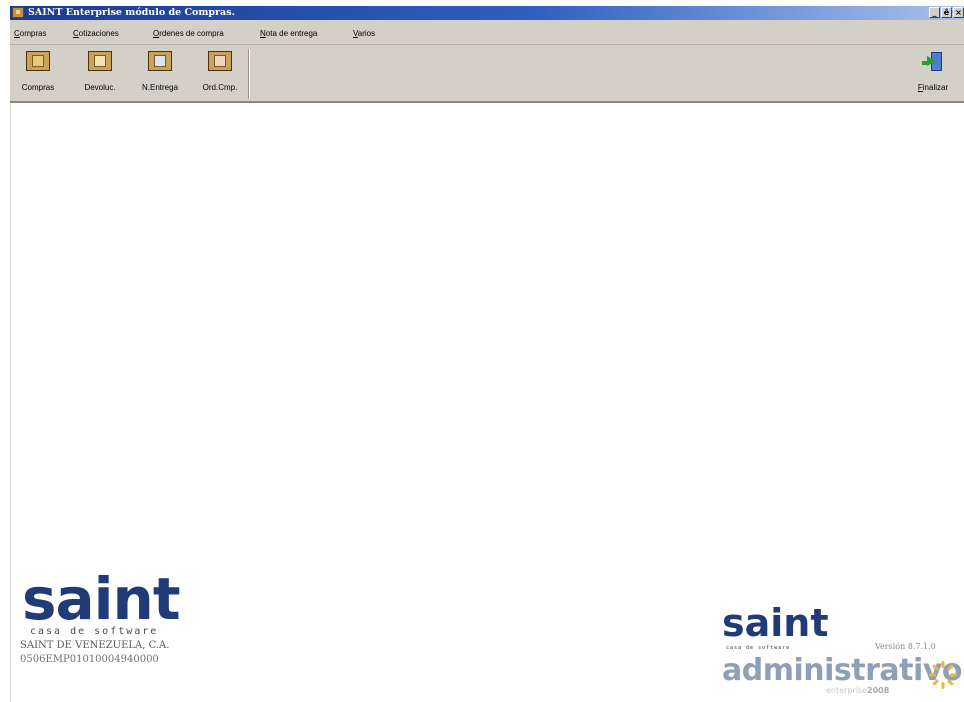 This screenshot has width=964, height=702. What do you see at coordinates (291, 33) in the screenshot?
I see `menu-nota-label: ota de entrega` at bounding box center [291, 33].